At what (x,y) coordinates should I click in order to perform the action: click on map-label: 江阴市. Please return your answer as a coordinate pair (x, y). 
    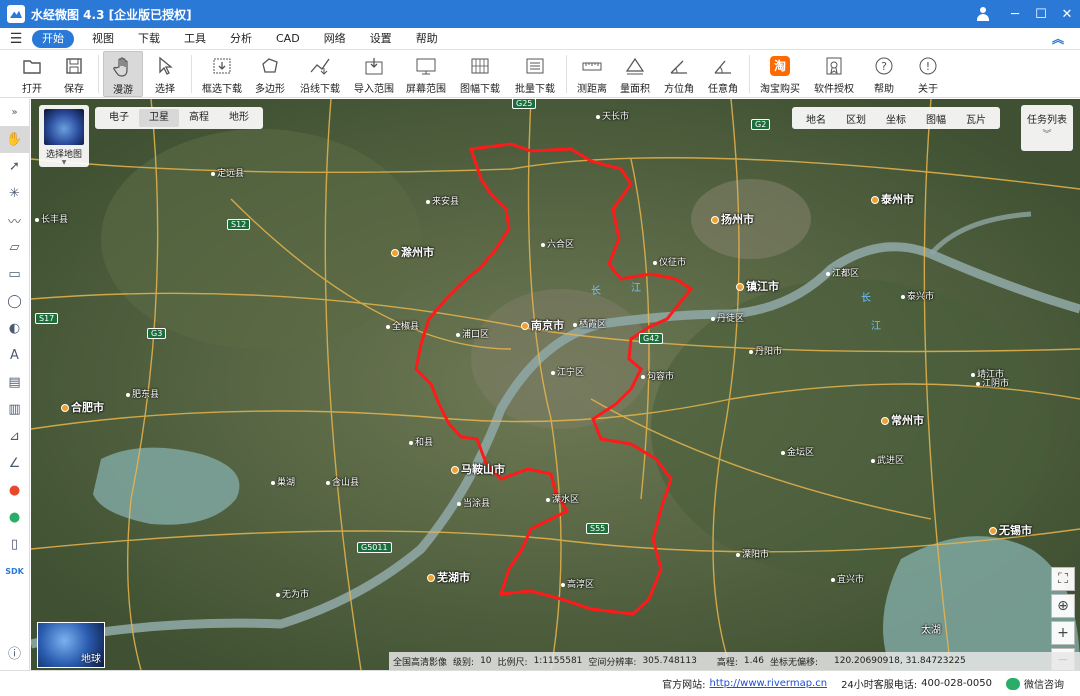
    Looking at the image, I should click on (992, 382).